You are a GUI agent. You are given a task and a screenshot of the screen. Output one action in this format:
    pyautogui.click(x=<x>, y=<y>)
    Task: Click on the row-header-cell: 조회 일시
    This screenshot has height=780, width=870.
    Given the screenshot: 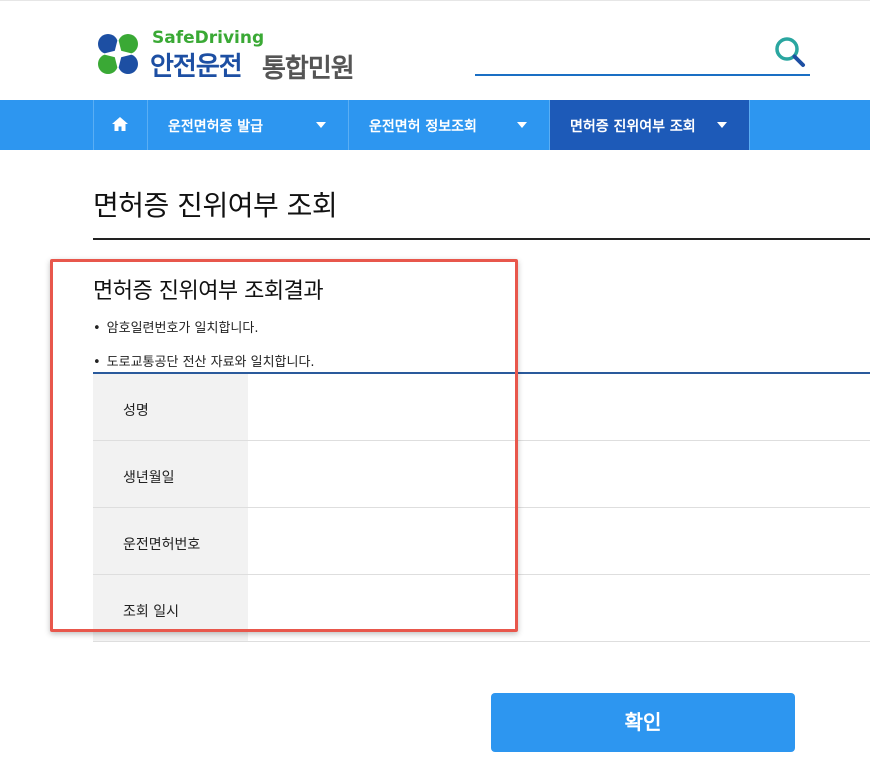 What is the action you would take?
    pyautogui.click(x=170, y=608)
    